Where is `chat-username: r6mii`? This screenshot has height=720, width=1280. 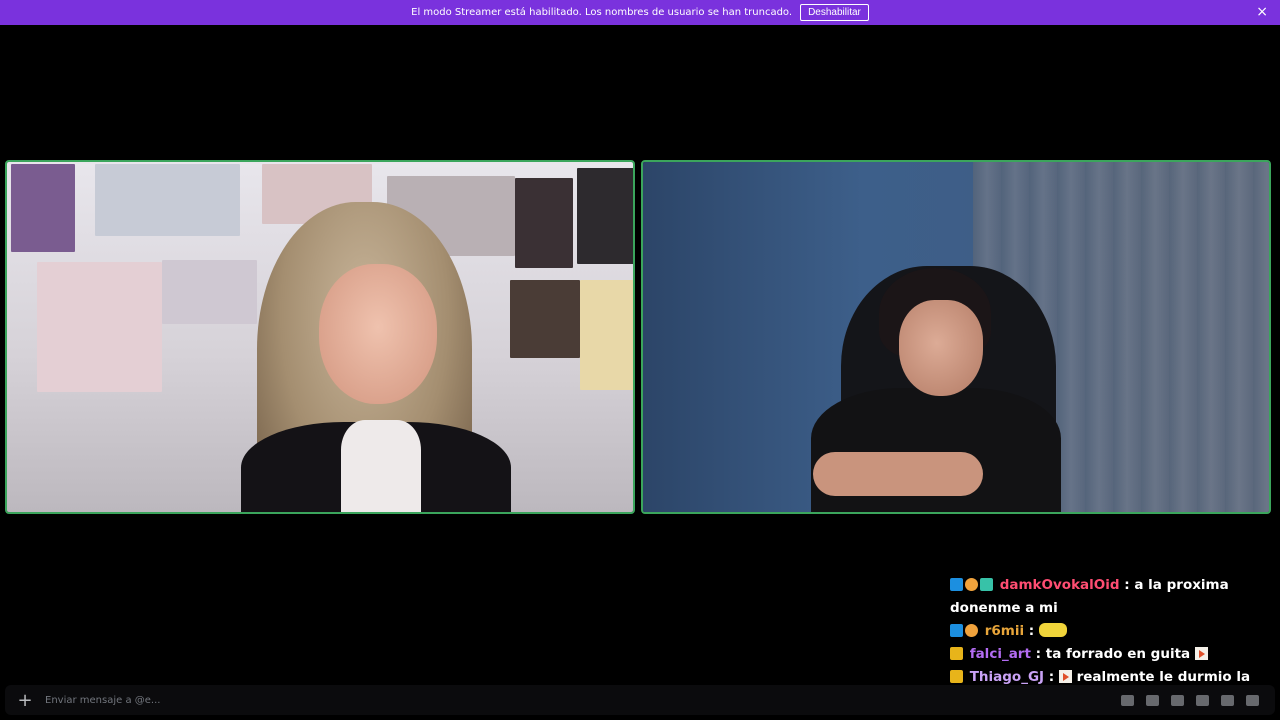
chat-username: r6mii is located at coordinates (1004, 631).